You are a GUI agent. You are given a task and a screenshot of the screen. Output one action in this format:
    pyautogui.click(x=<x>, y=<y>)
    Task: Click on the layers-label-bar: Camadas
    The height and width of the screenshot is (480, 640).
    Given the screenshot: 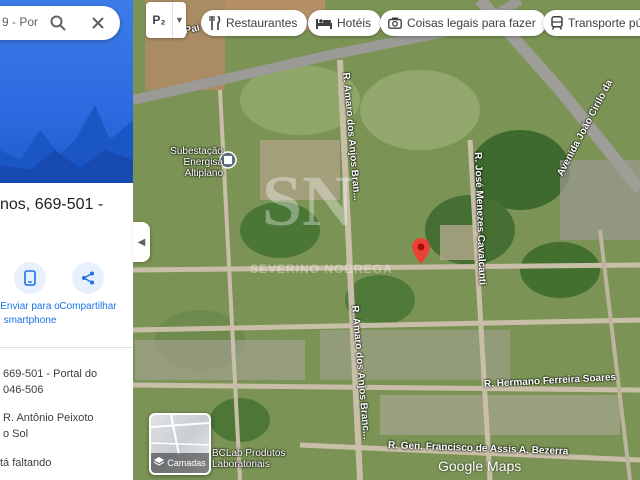 What is the action you would take?
    pyautogui.click(x=180, y=463)
    